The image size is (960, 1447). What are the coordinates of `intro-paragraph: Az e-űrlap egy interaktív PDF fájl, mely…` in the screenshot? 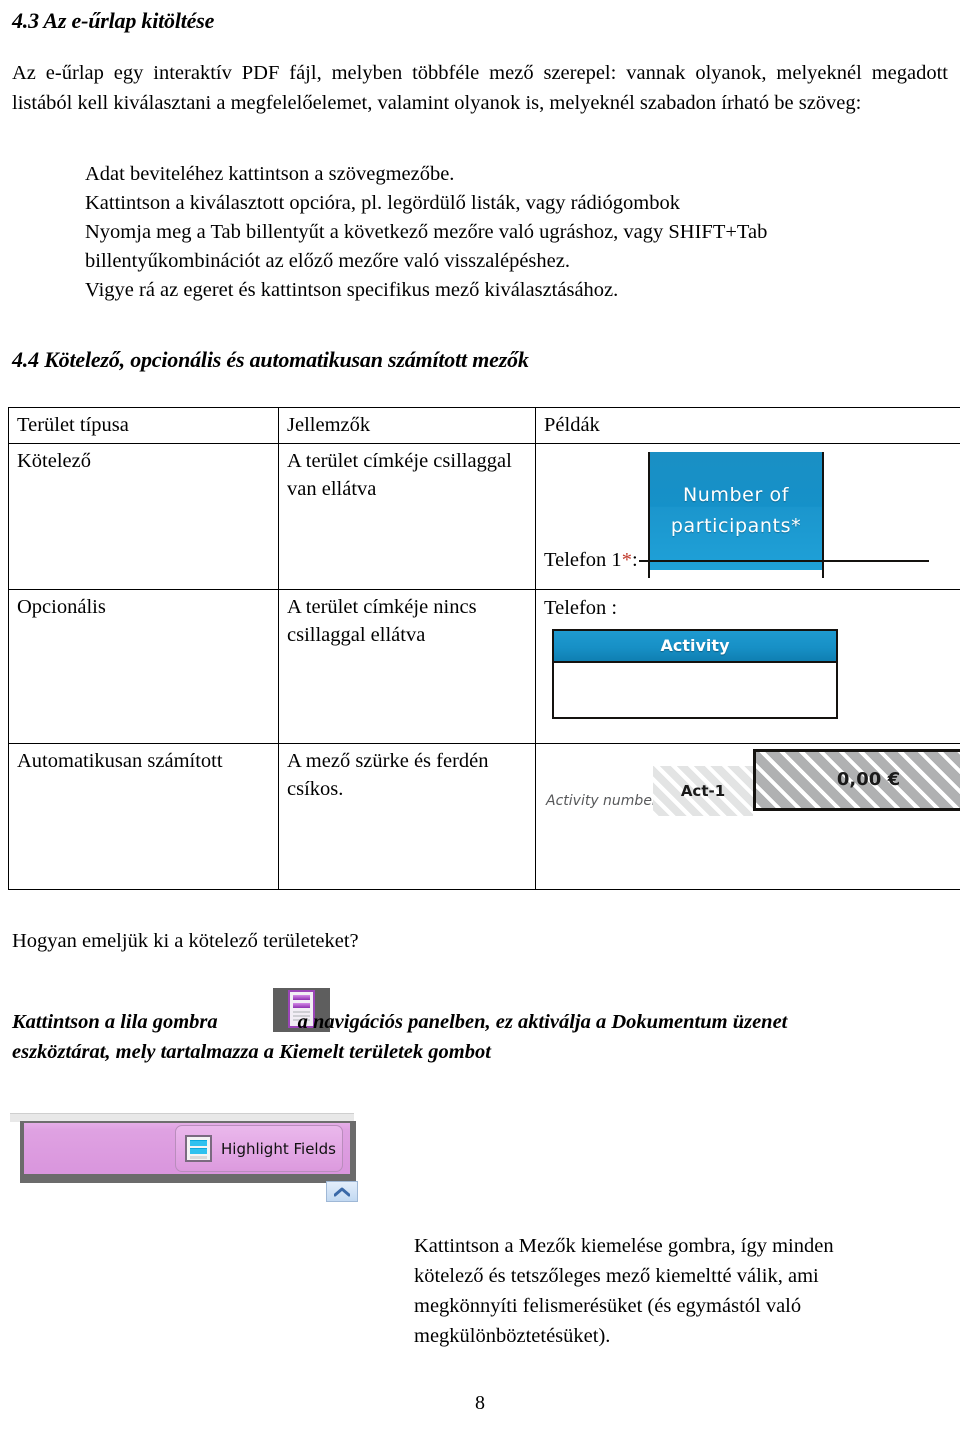 It's located at (480, 88).